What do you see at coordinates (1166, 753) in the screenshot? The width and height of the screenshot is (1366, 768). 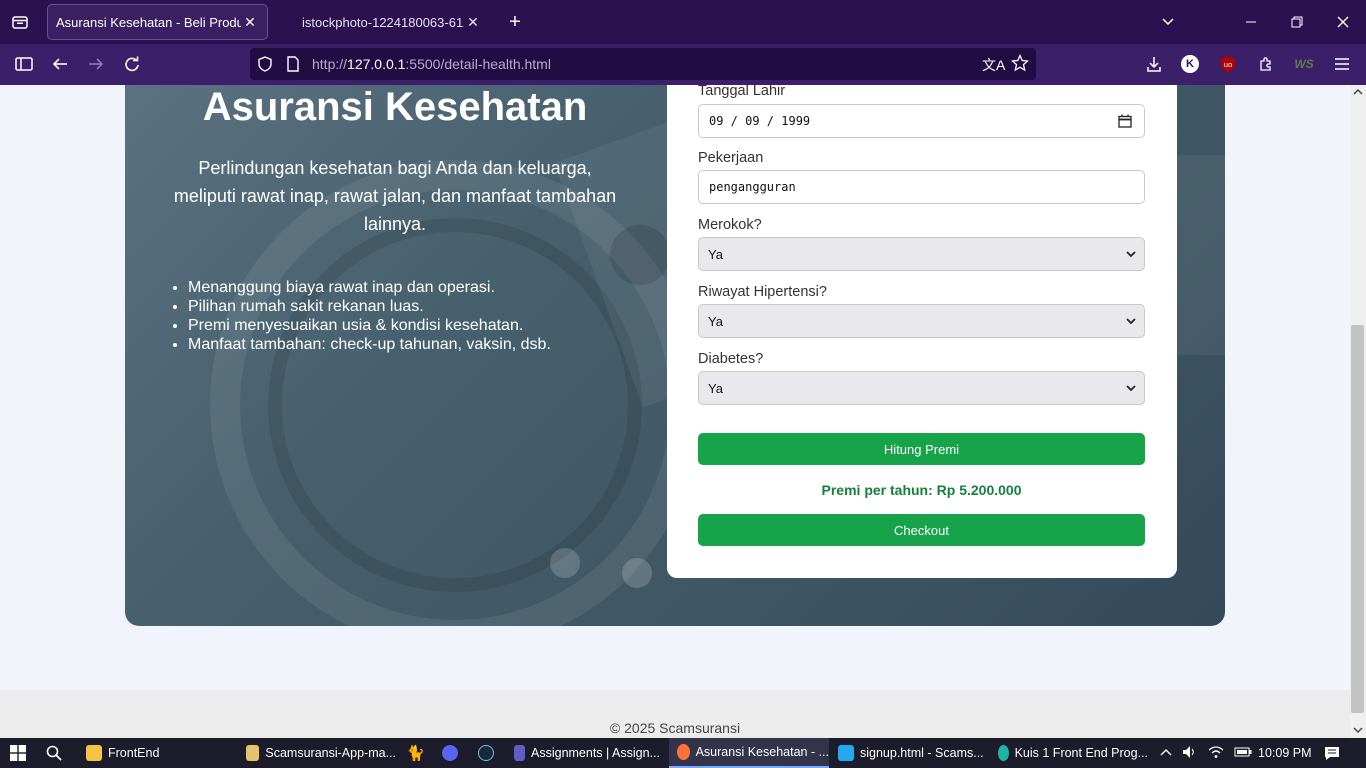 I see `chevron-up-icon` at bounding box center [1166, 753].